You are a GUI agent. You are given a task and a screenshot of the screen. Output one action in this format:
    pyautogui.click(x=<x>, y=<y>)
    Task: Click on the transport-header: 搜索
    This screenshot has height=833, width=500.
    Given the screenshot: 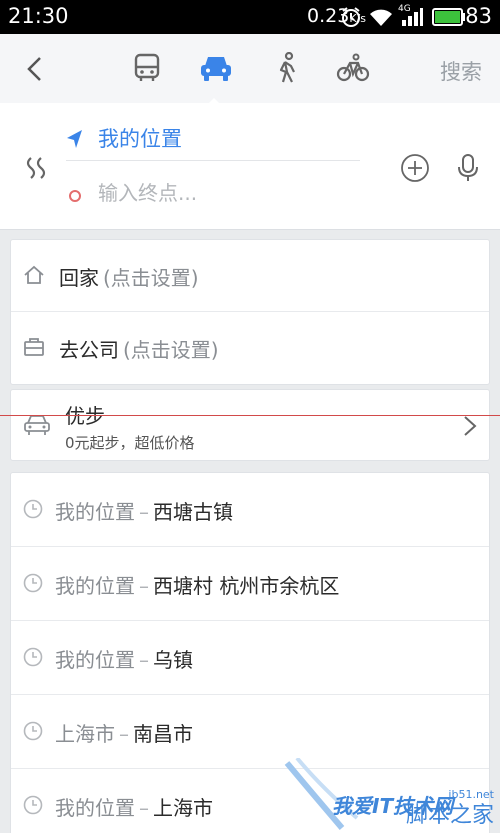 What is the action you would take?
    pyautogui.click(x=250, y=69)
    